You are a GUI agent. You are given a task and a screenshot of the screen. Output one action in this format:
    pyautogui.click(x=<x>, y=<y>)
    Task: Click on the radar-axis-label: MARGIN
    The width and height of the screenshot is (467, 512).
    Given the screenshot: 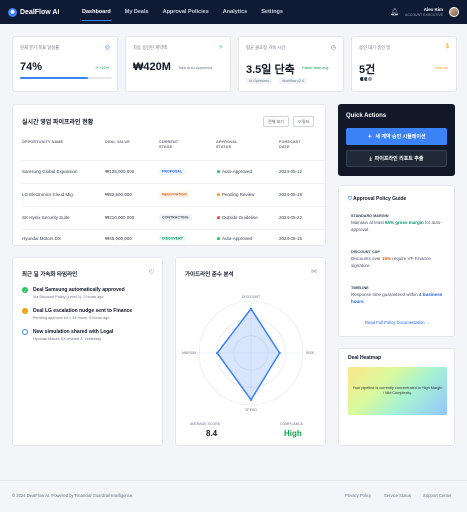 What is the action you would take?
    pyautogui.click(x=189, y=353)
    